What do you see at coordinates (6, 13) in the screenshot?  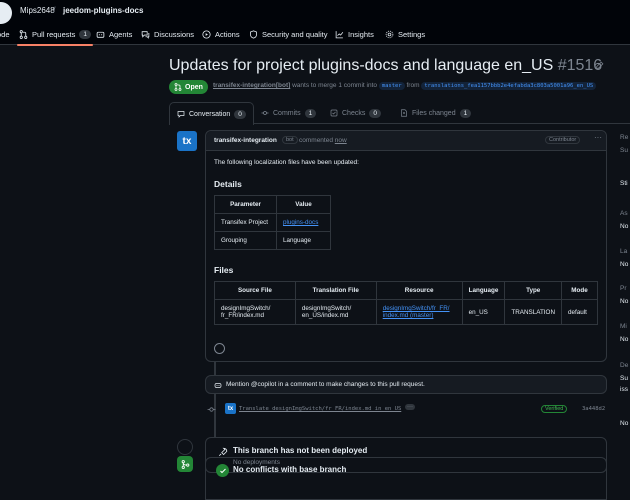 I see `github-logo-icon` at bounding box center [6, 13].